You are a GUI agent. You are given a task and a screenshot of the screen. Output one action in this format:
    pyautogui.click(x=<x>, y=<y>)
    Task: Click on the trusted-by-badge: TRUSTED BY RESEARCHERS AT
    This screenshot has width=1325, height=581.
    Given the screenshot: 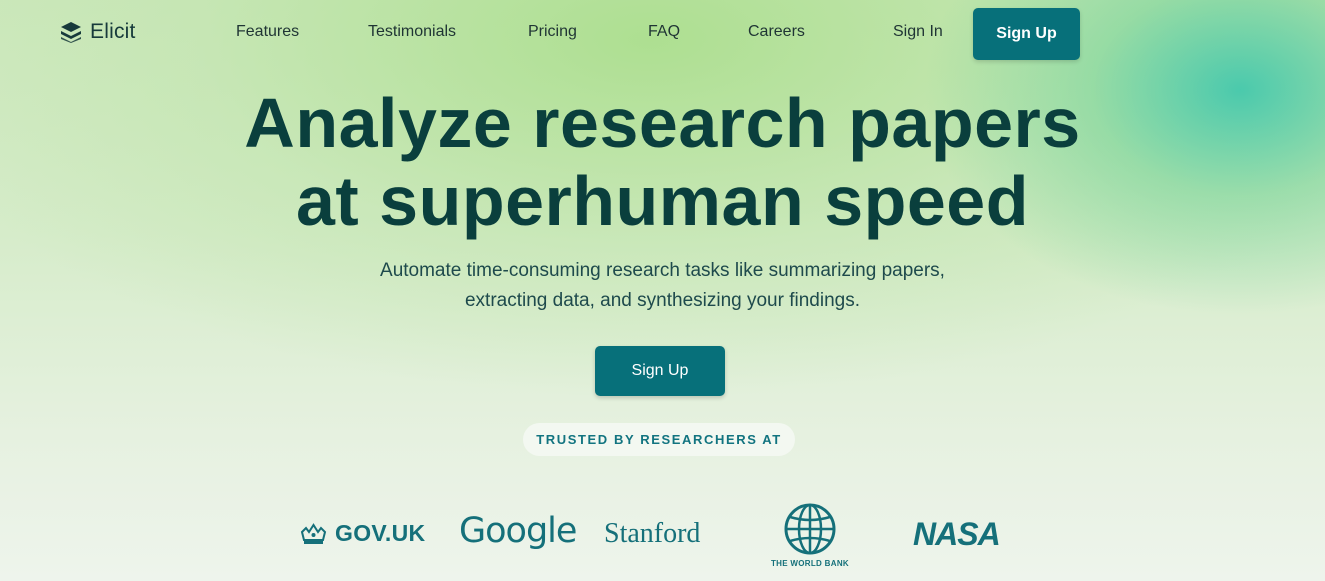 What is the action you would take?
    pyautogui.click(x=659, y=439)
    